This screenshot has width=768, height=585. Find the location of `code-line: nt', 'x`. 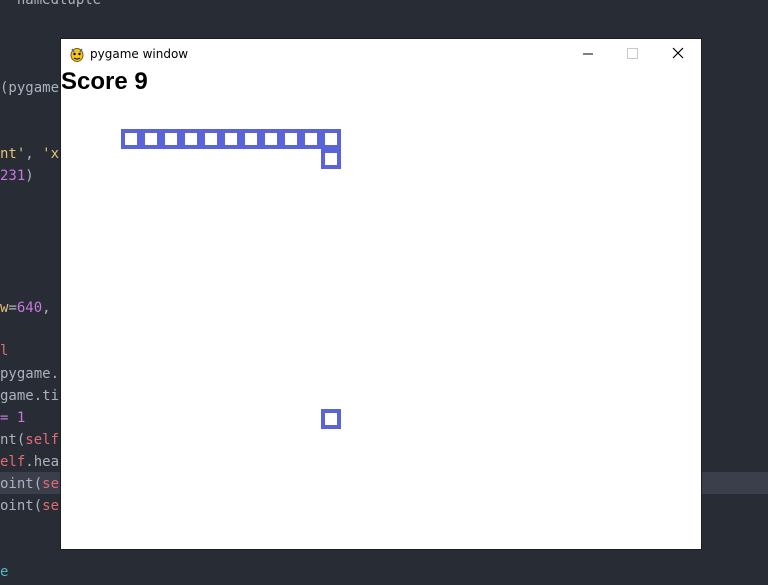

code-line: nt', 'x is located at coordinates (29, 154).